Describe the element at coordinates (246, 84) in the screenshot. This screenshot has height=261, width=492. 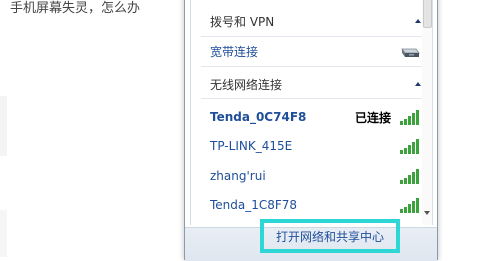
I see `section-title: 无线网络连接` at that location.